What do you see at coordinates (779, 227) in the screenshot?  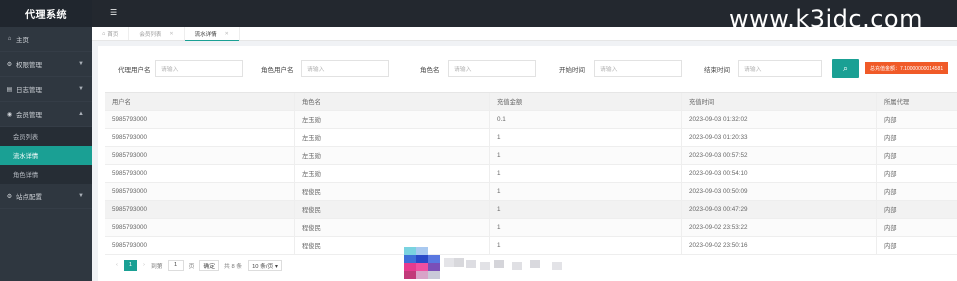 I see `table-cell: 2023-09-02 23:53:22` at bounding box center [779, 227].